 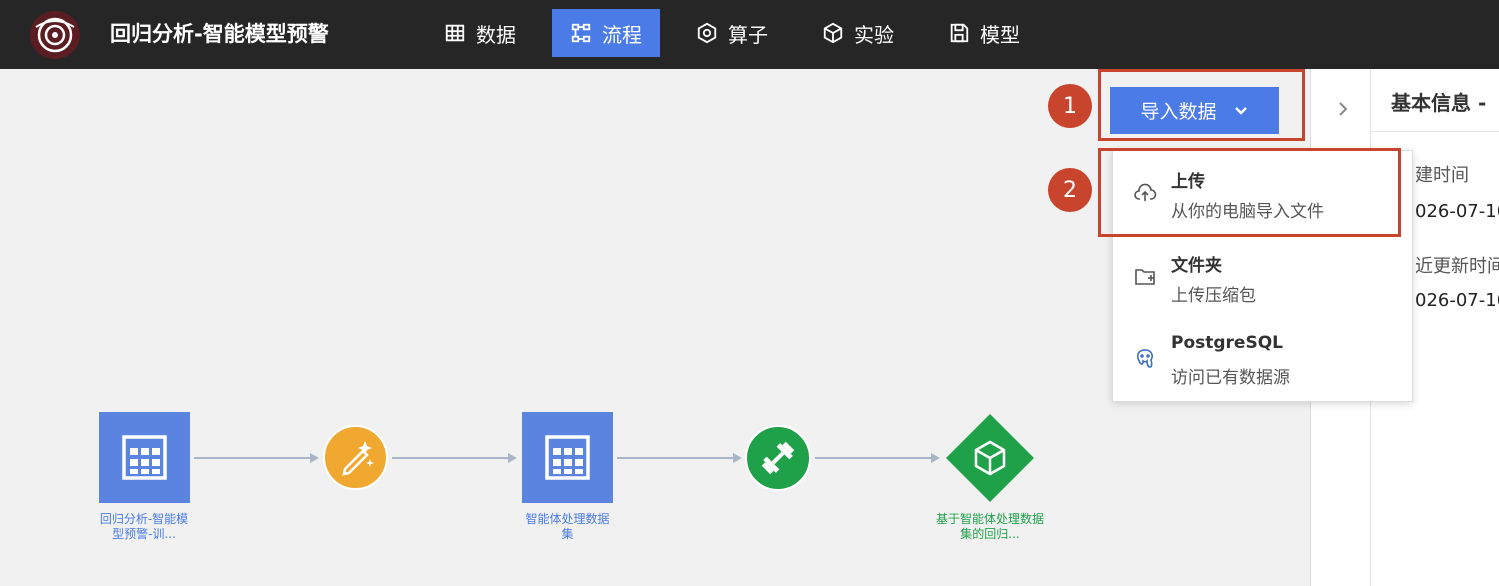 I want to click on save-icon, so click(x=959, y=33).